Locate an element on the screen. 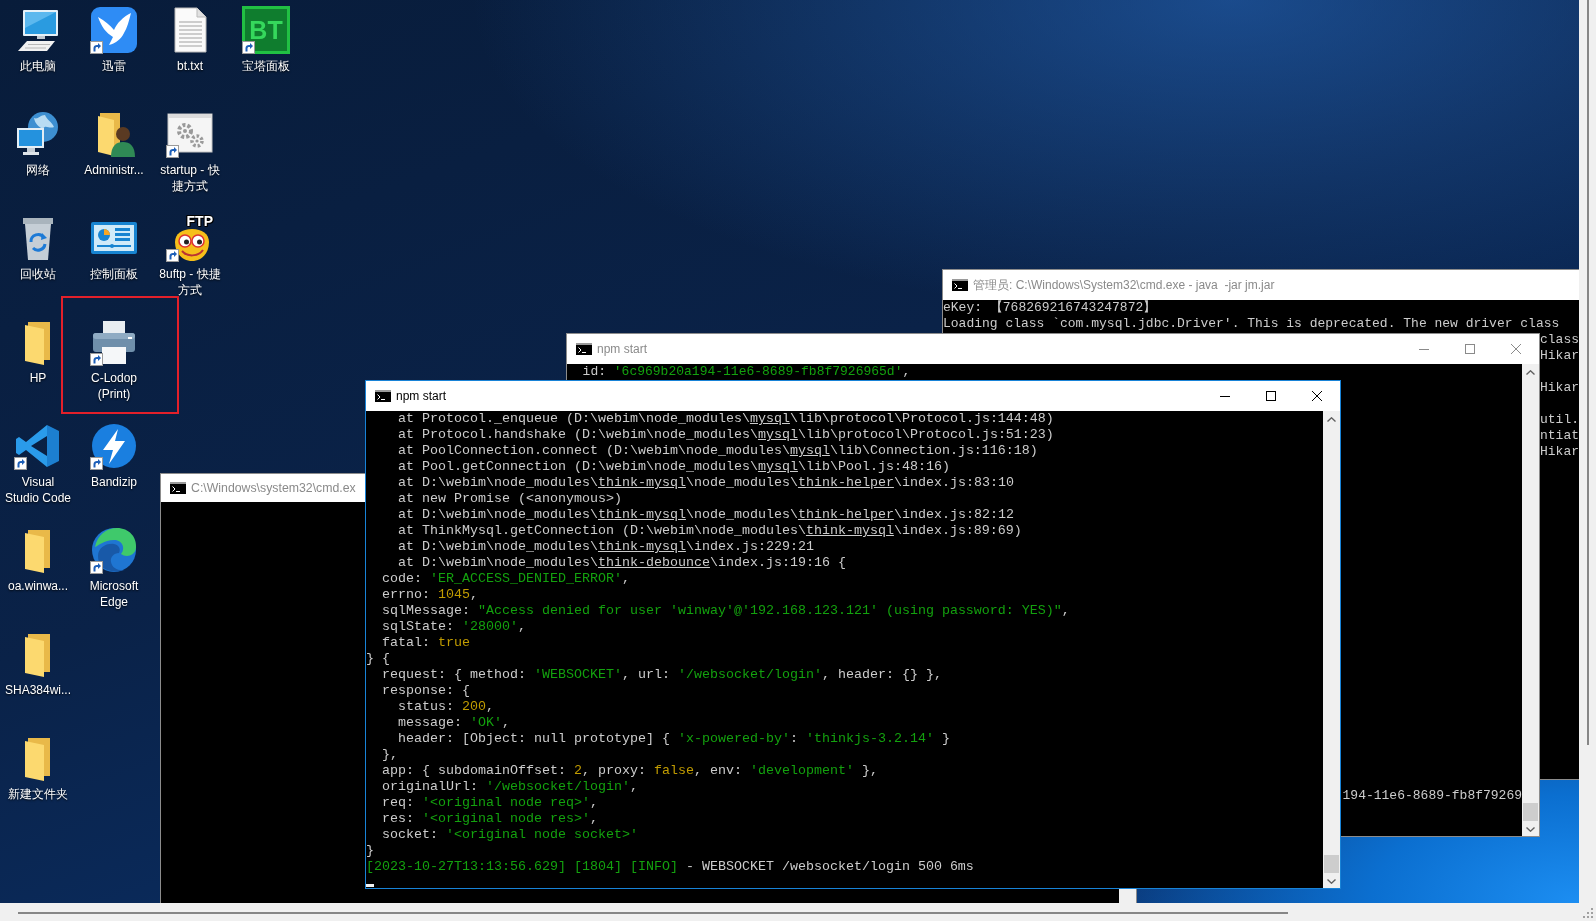  console-line: originalUrl: '/websocket/login', is located at coordinates (509, 787).